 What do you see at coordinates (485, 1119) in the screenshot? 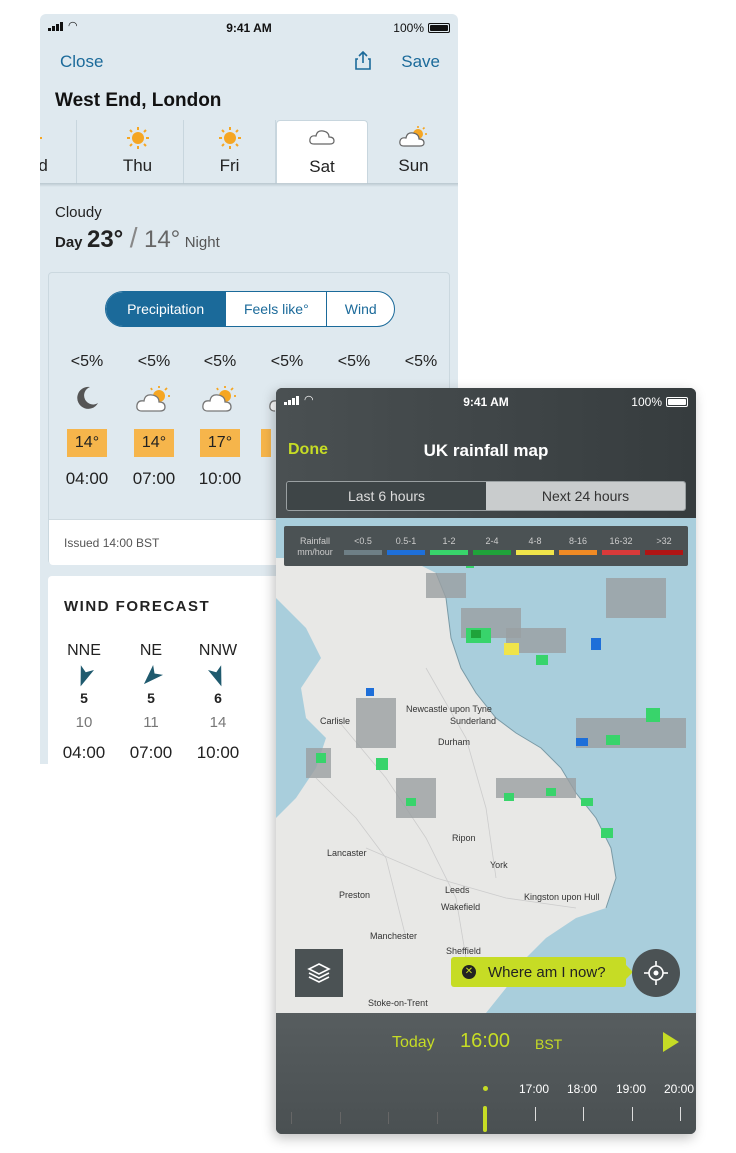
I see `timeline-scrubber` at bounding box center [485, 1119].